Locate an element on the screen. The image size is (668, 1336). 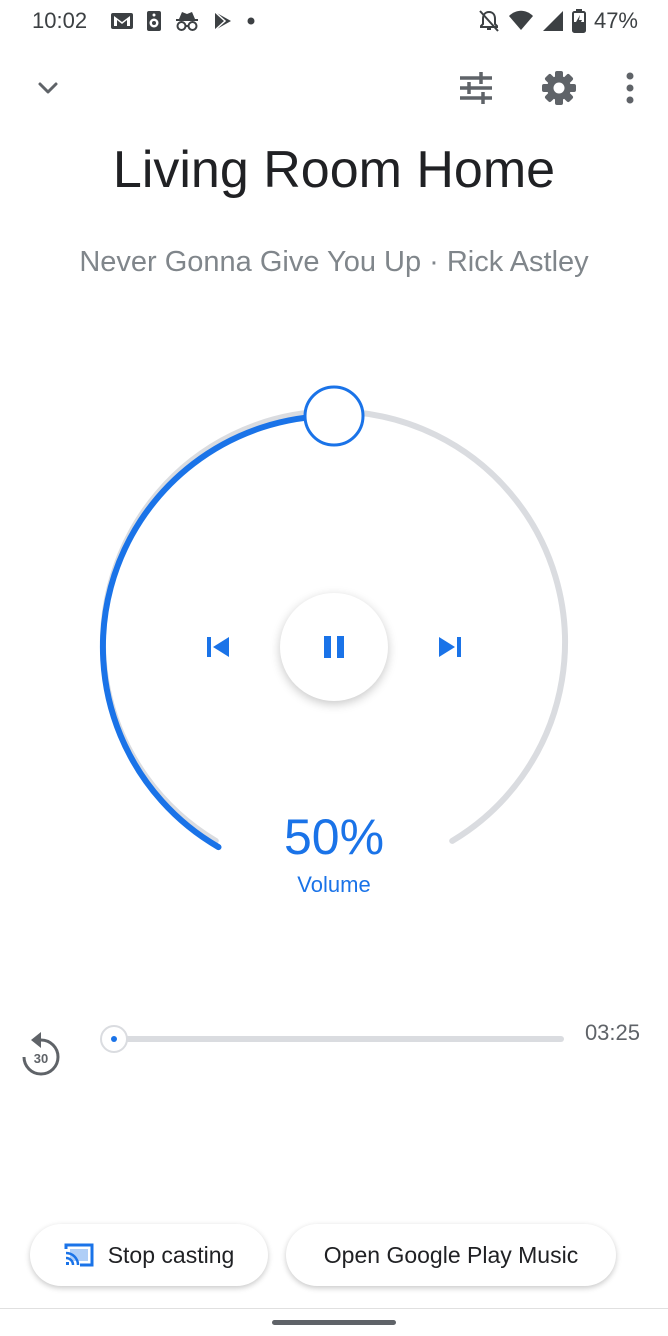
status-time: 10:02 is located at coordinates (60, 20).